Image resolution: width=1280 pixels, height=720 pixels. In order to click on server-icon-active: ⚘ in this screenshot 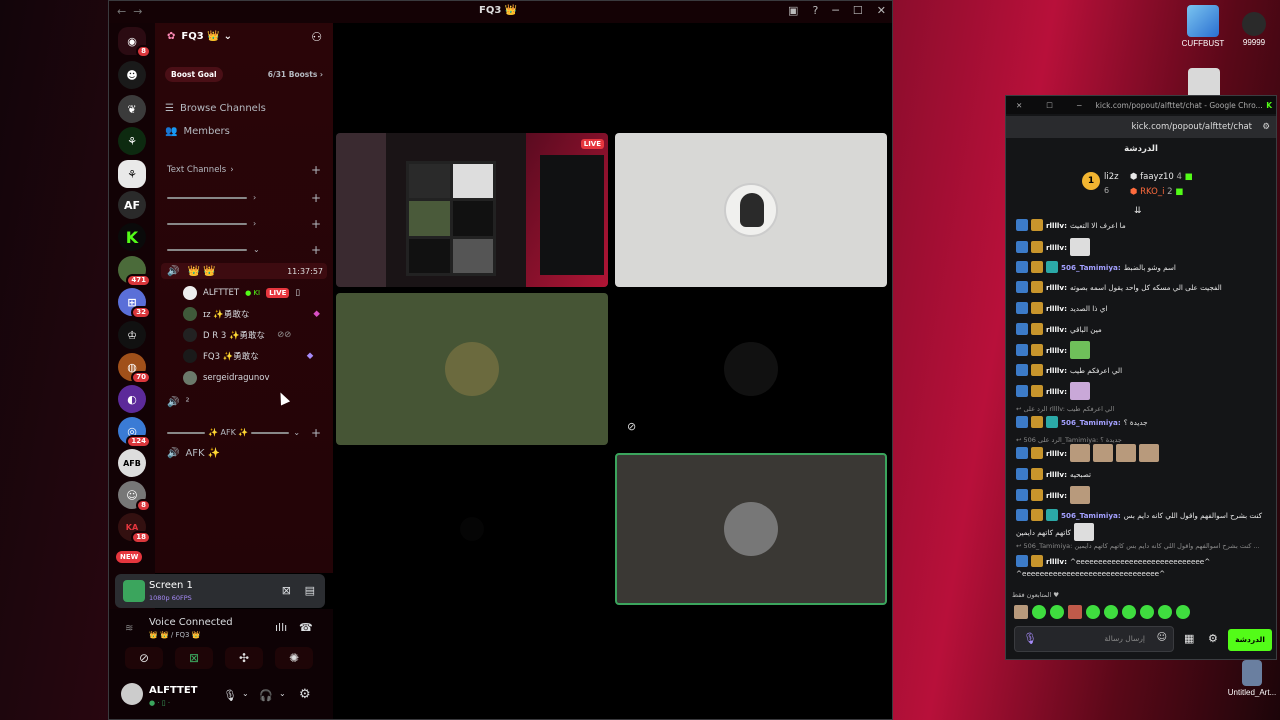, I will do `click(132, 174)`.